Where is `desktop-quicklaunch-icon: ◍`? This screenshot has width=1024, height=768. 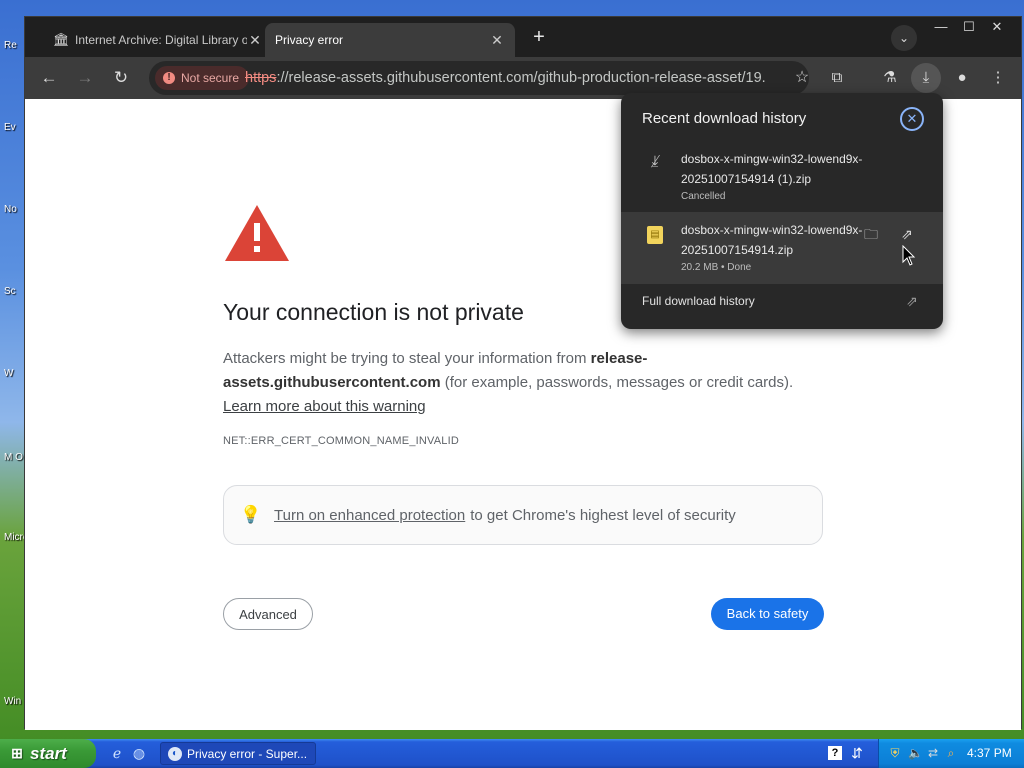
desktop-quicklaunch-icon: ◍ is located at coordinates (139, 753).